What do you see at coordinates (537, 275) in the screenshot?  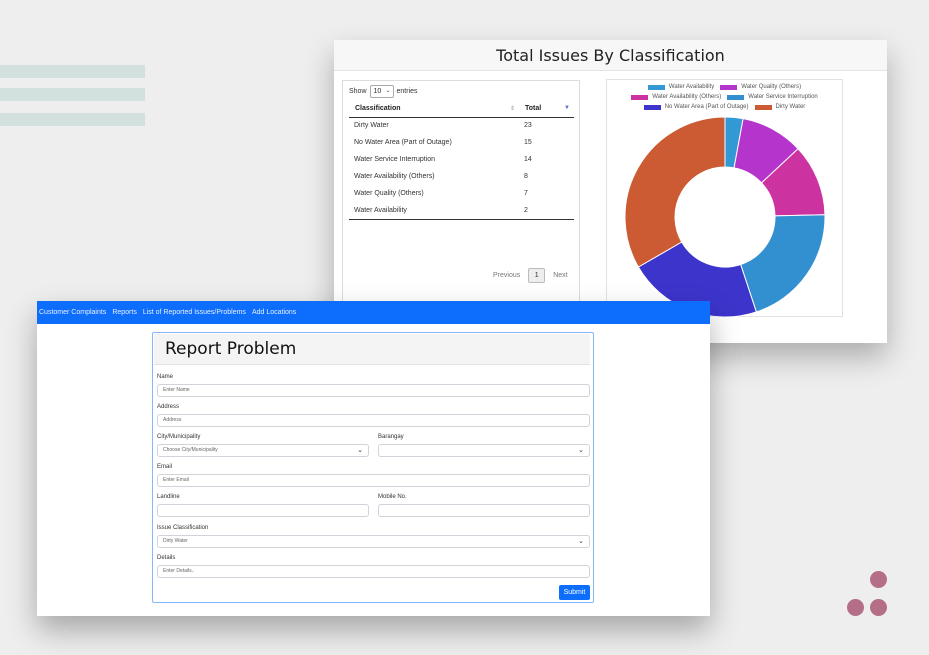 I see `page-button: 1` at bounding box center [537, 275].